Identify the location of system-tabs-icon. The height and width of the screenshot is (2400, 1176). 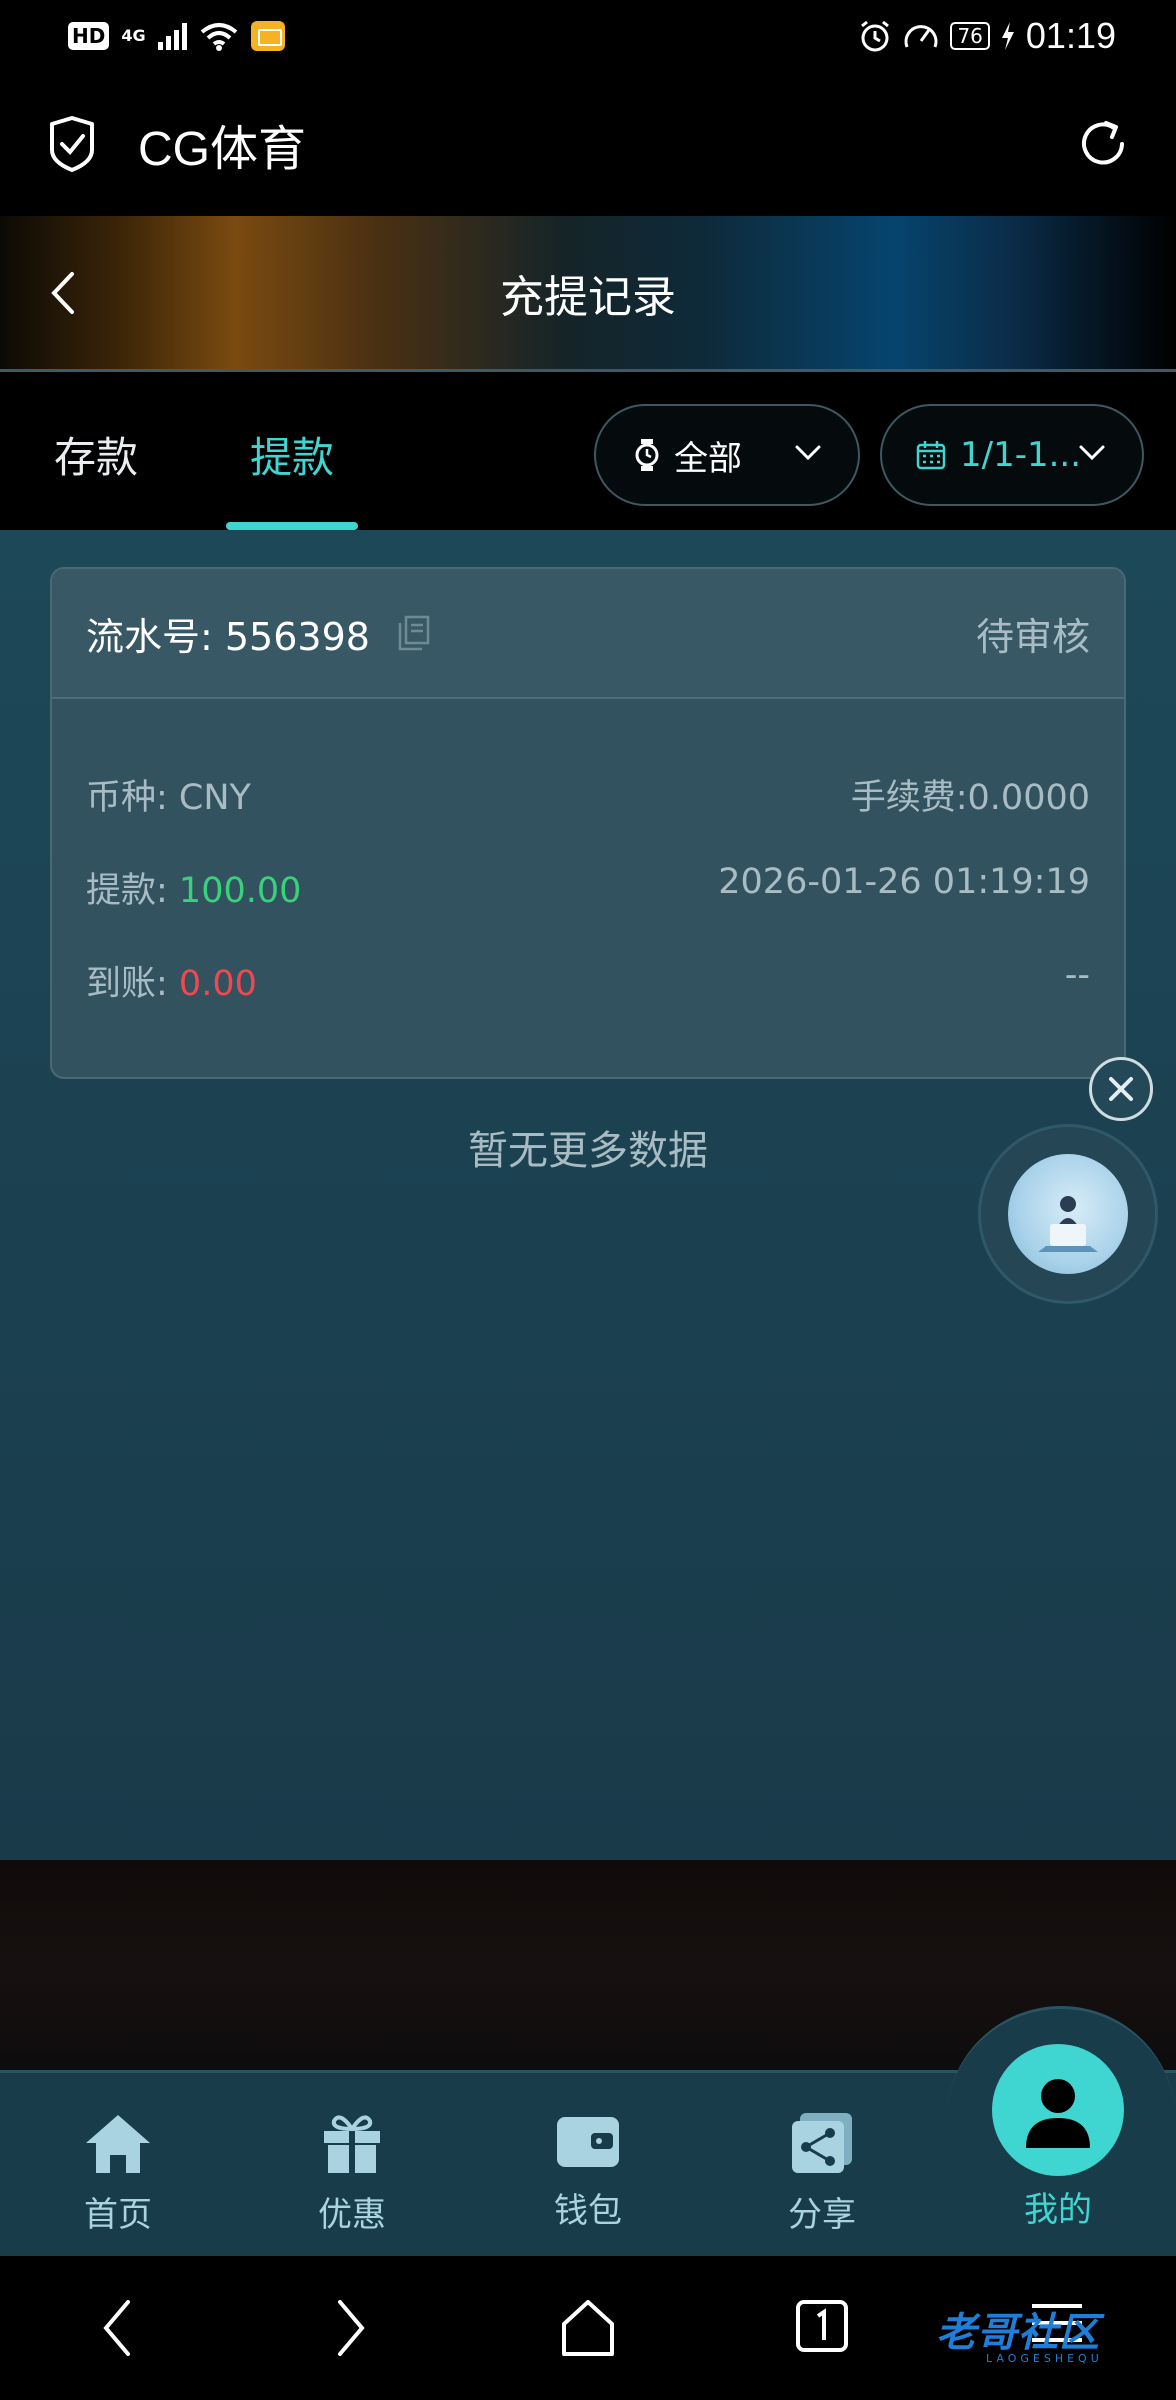
(822, 2326).